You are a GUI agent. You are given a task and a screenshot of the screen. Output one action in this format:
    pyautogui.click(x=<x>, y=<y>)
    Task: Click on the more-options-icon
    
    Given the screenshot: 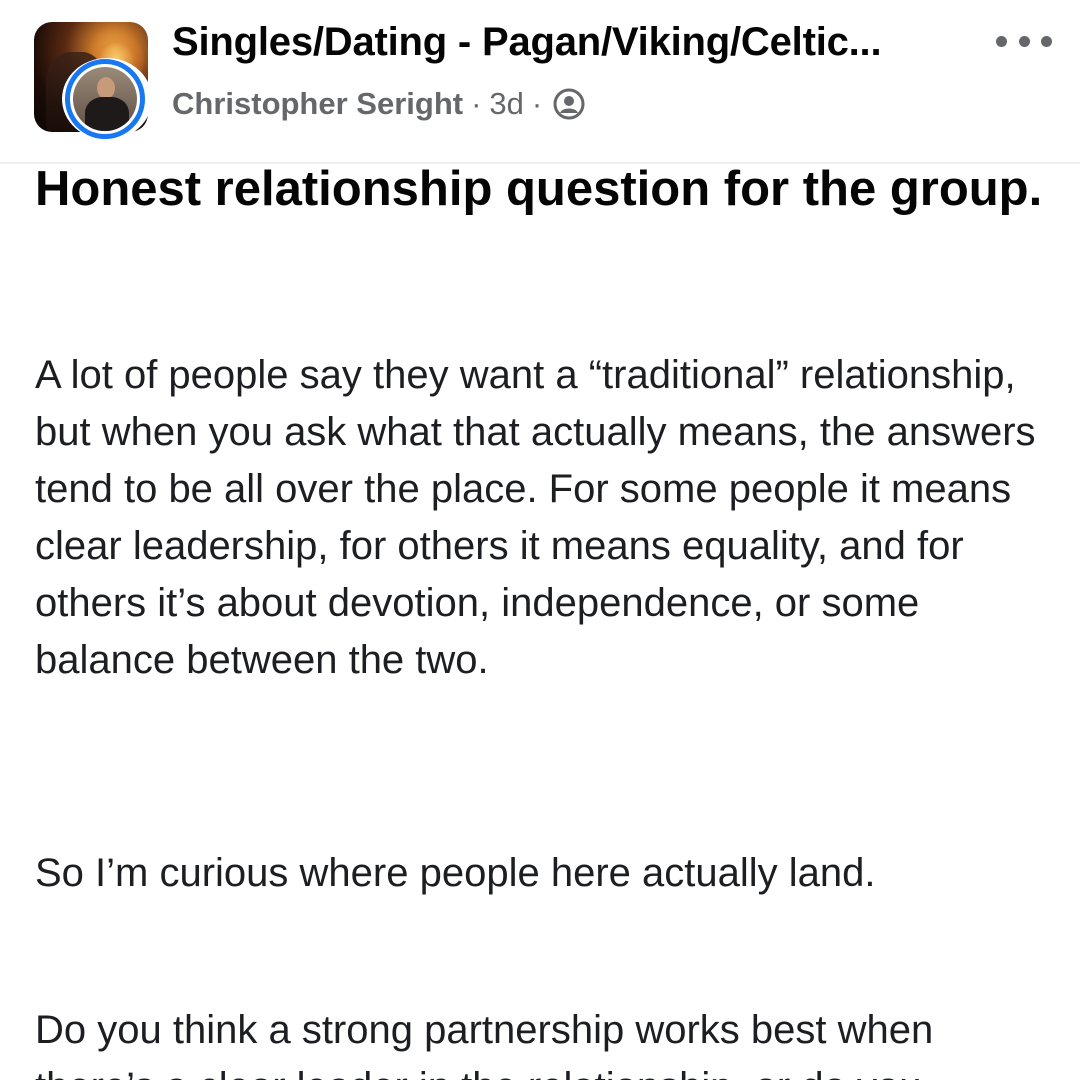 What is the action you would take?
    pyautogui.click(x=1024, y=41)
    